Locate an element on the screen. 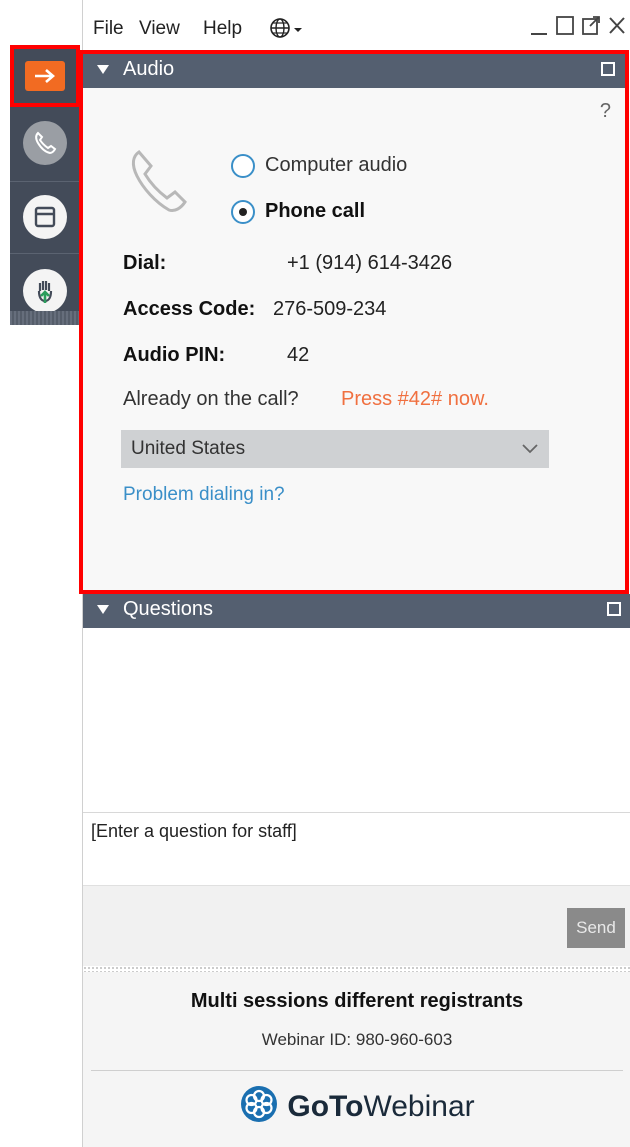 This screenshot has width=630, height=1147. access-code-label: Access Code: is located at coordinates (189, 309).